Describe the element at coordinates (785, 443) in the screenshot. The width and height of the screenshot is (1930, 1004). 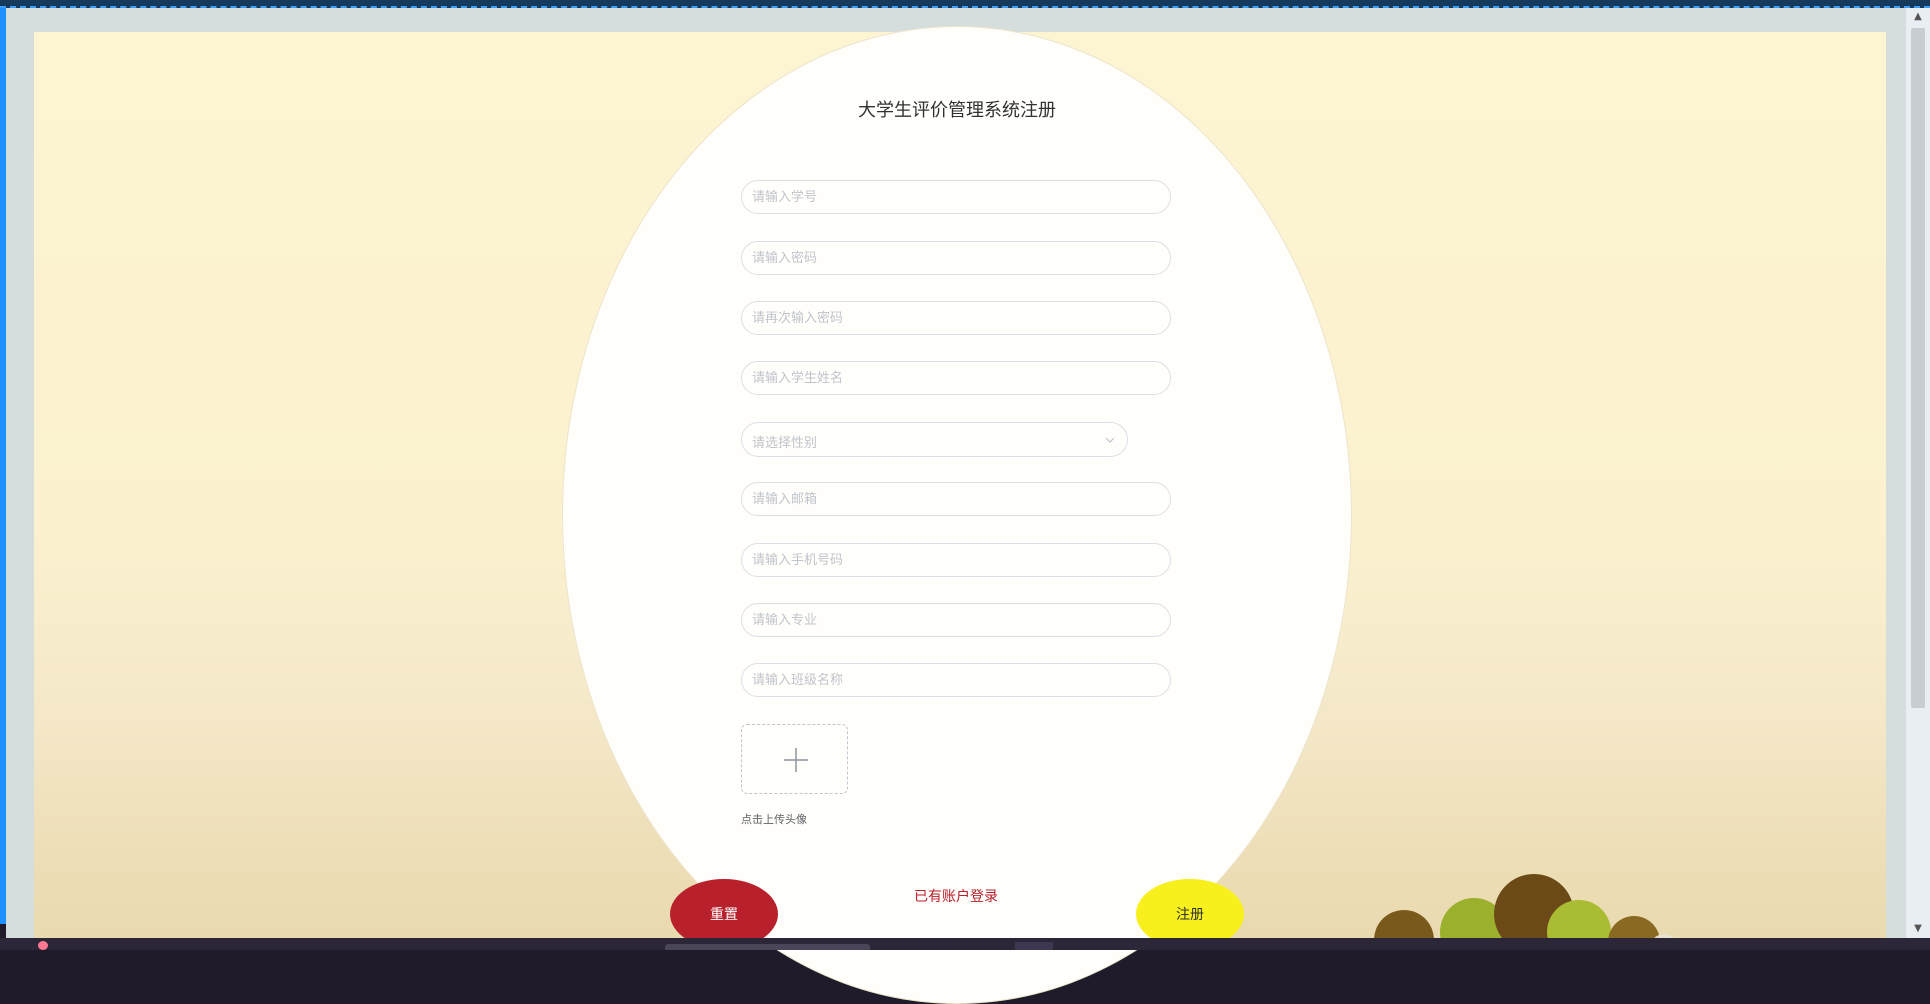
I see `gender-select-placeholder: 请选择性别` at that location.